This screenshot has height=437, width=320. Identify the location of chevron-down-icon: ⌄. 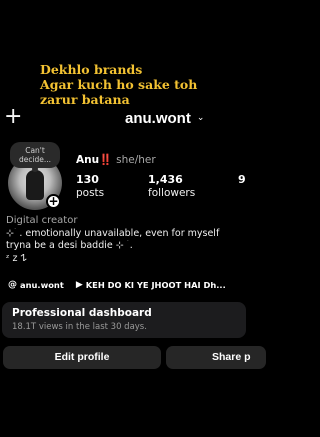
(200, 118).